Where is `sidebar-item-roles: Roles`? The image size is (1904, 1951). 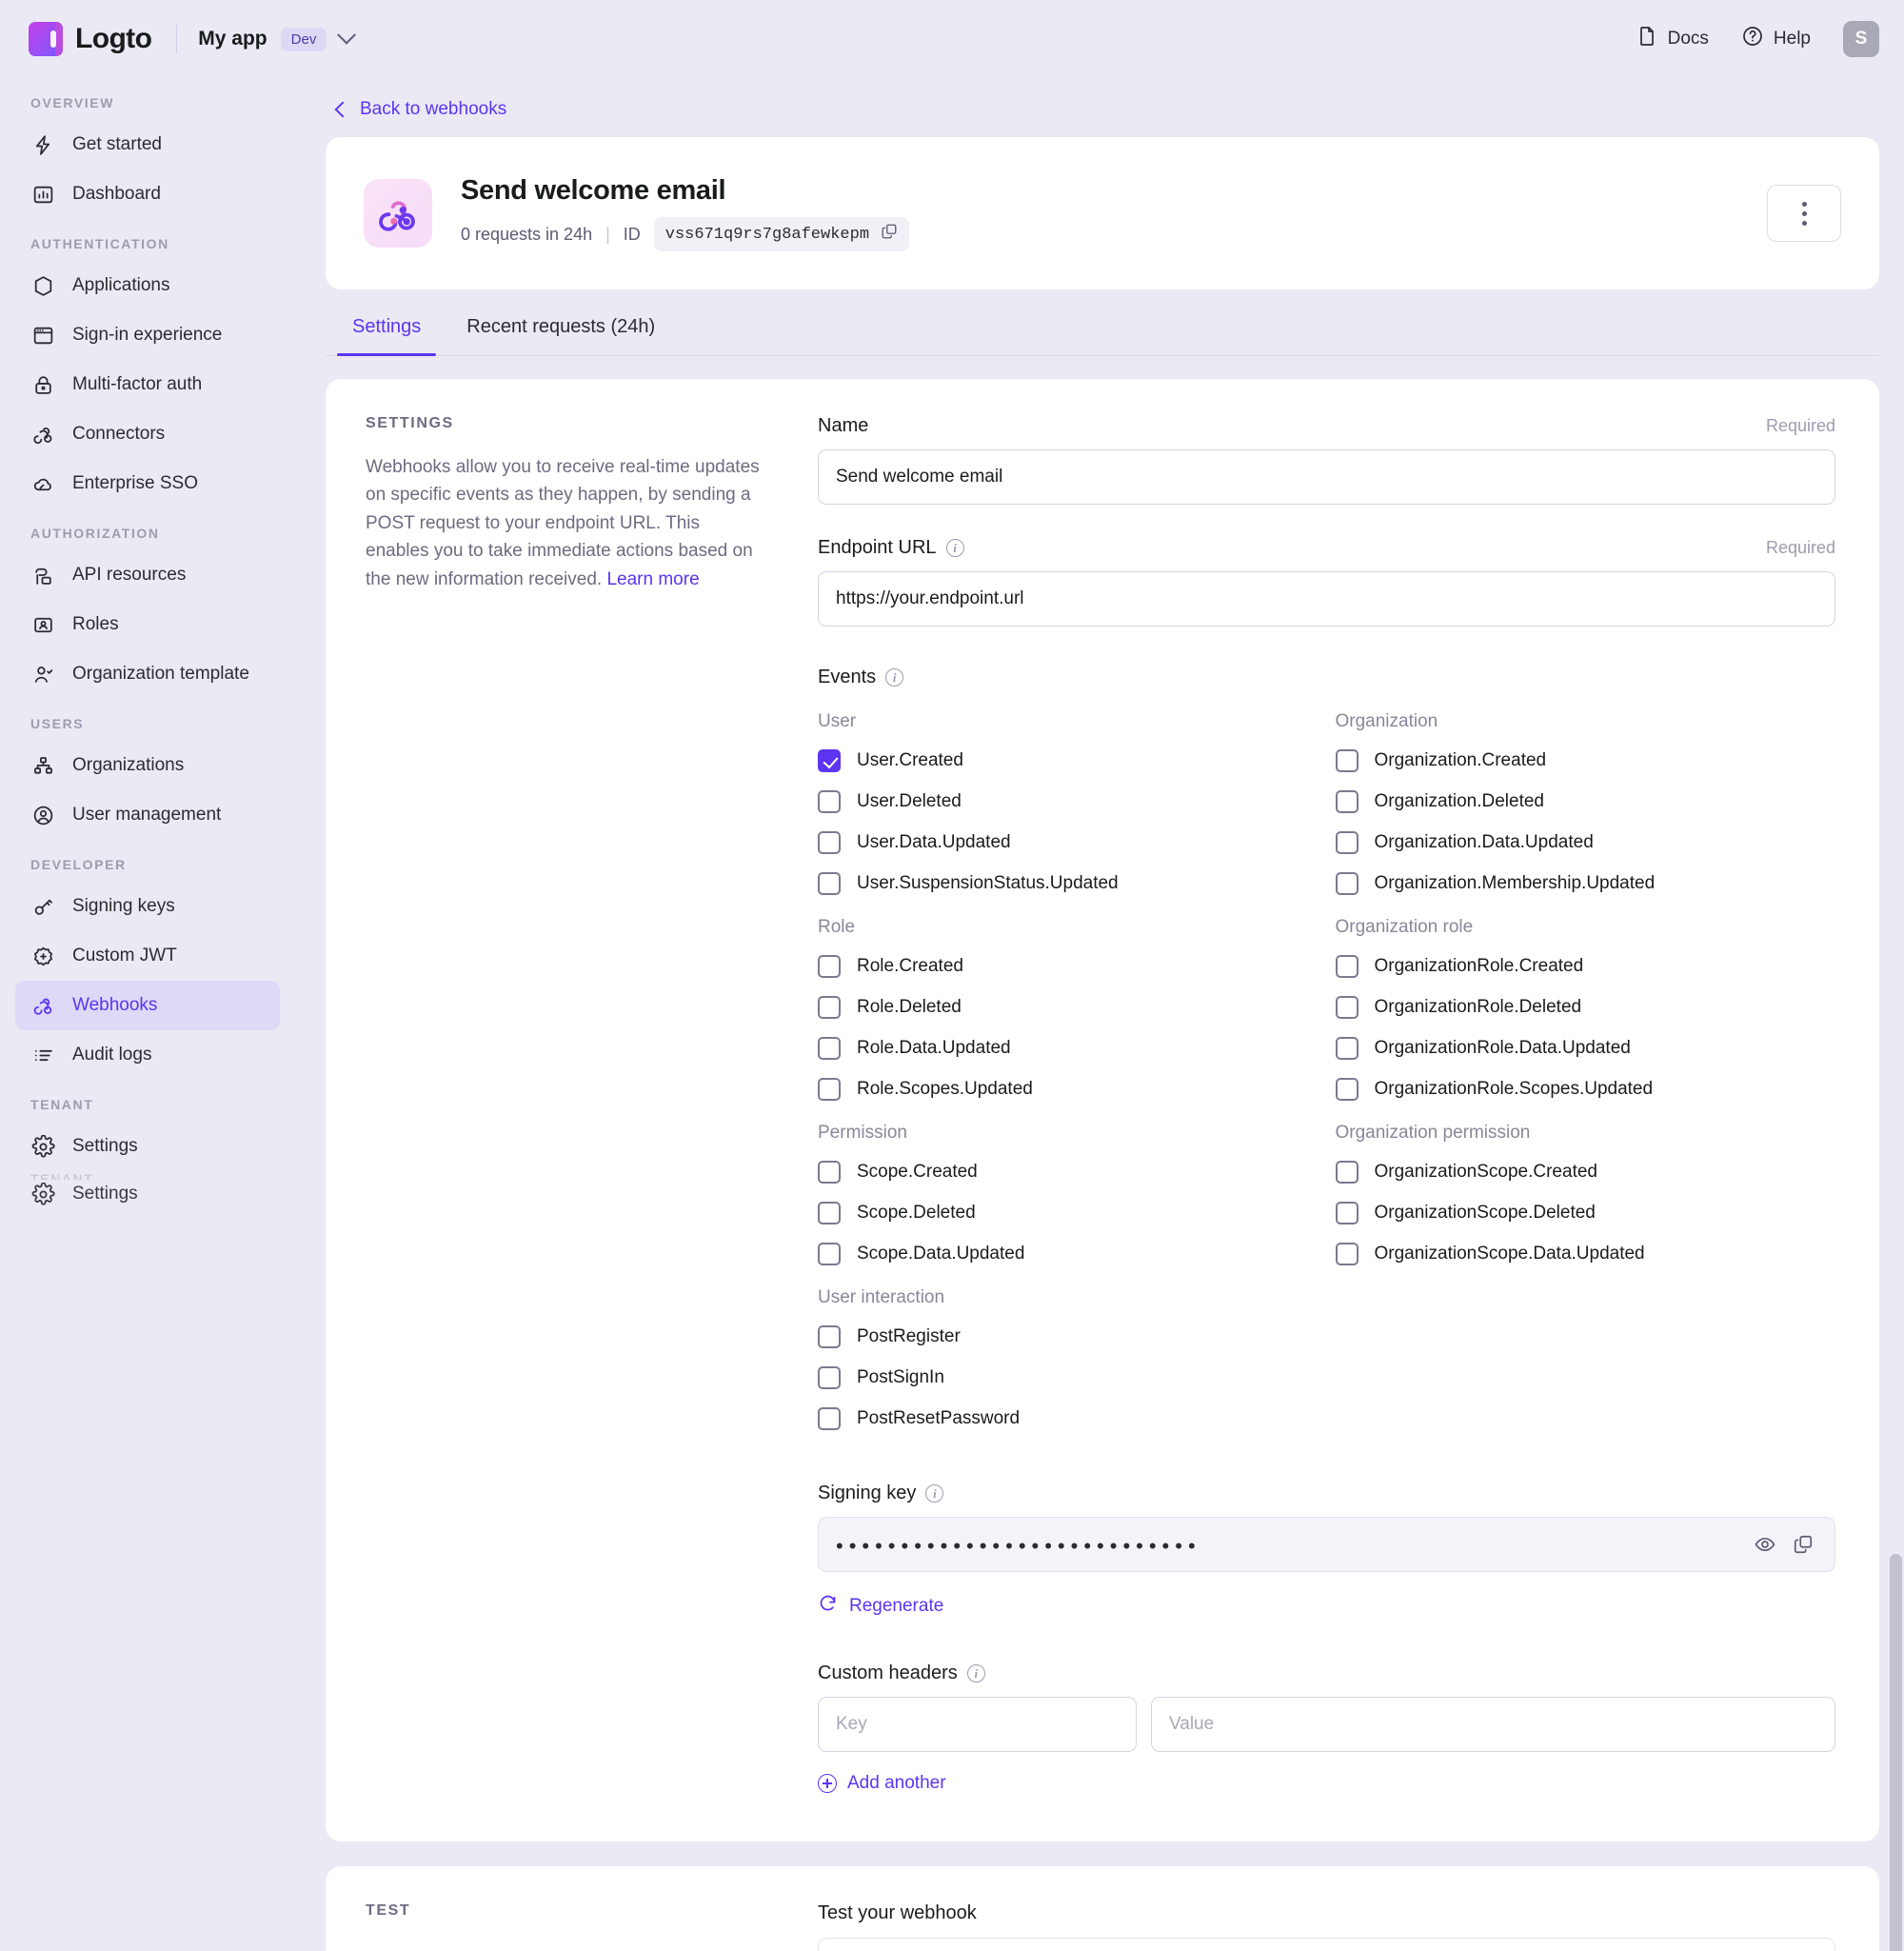
sidebar-item-roles: Roles is located at coordinates (147, 625).